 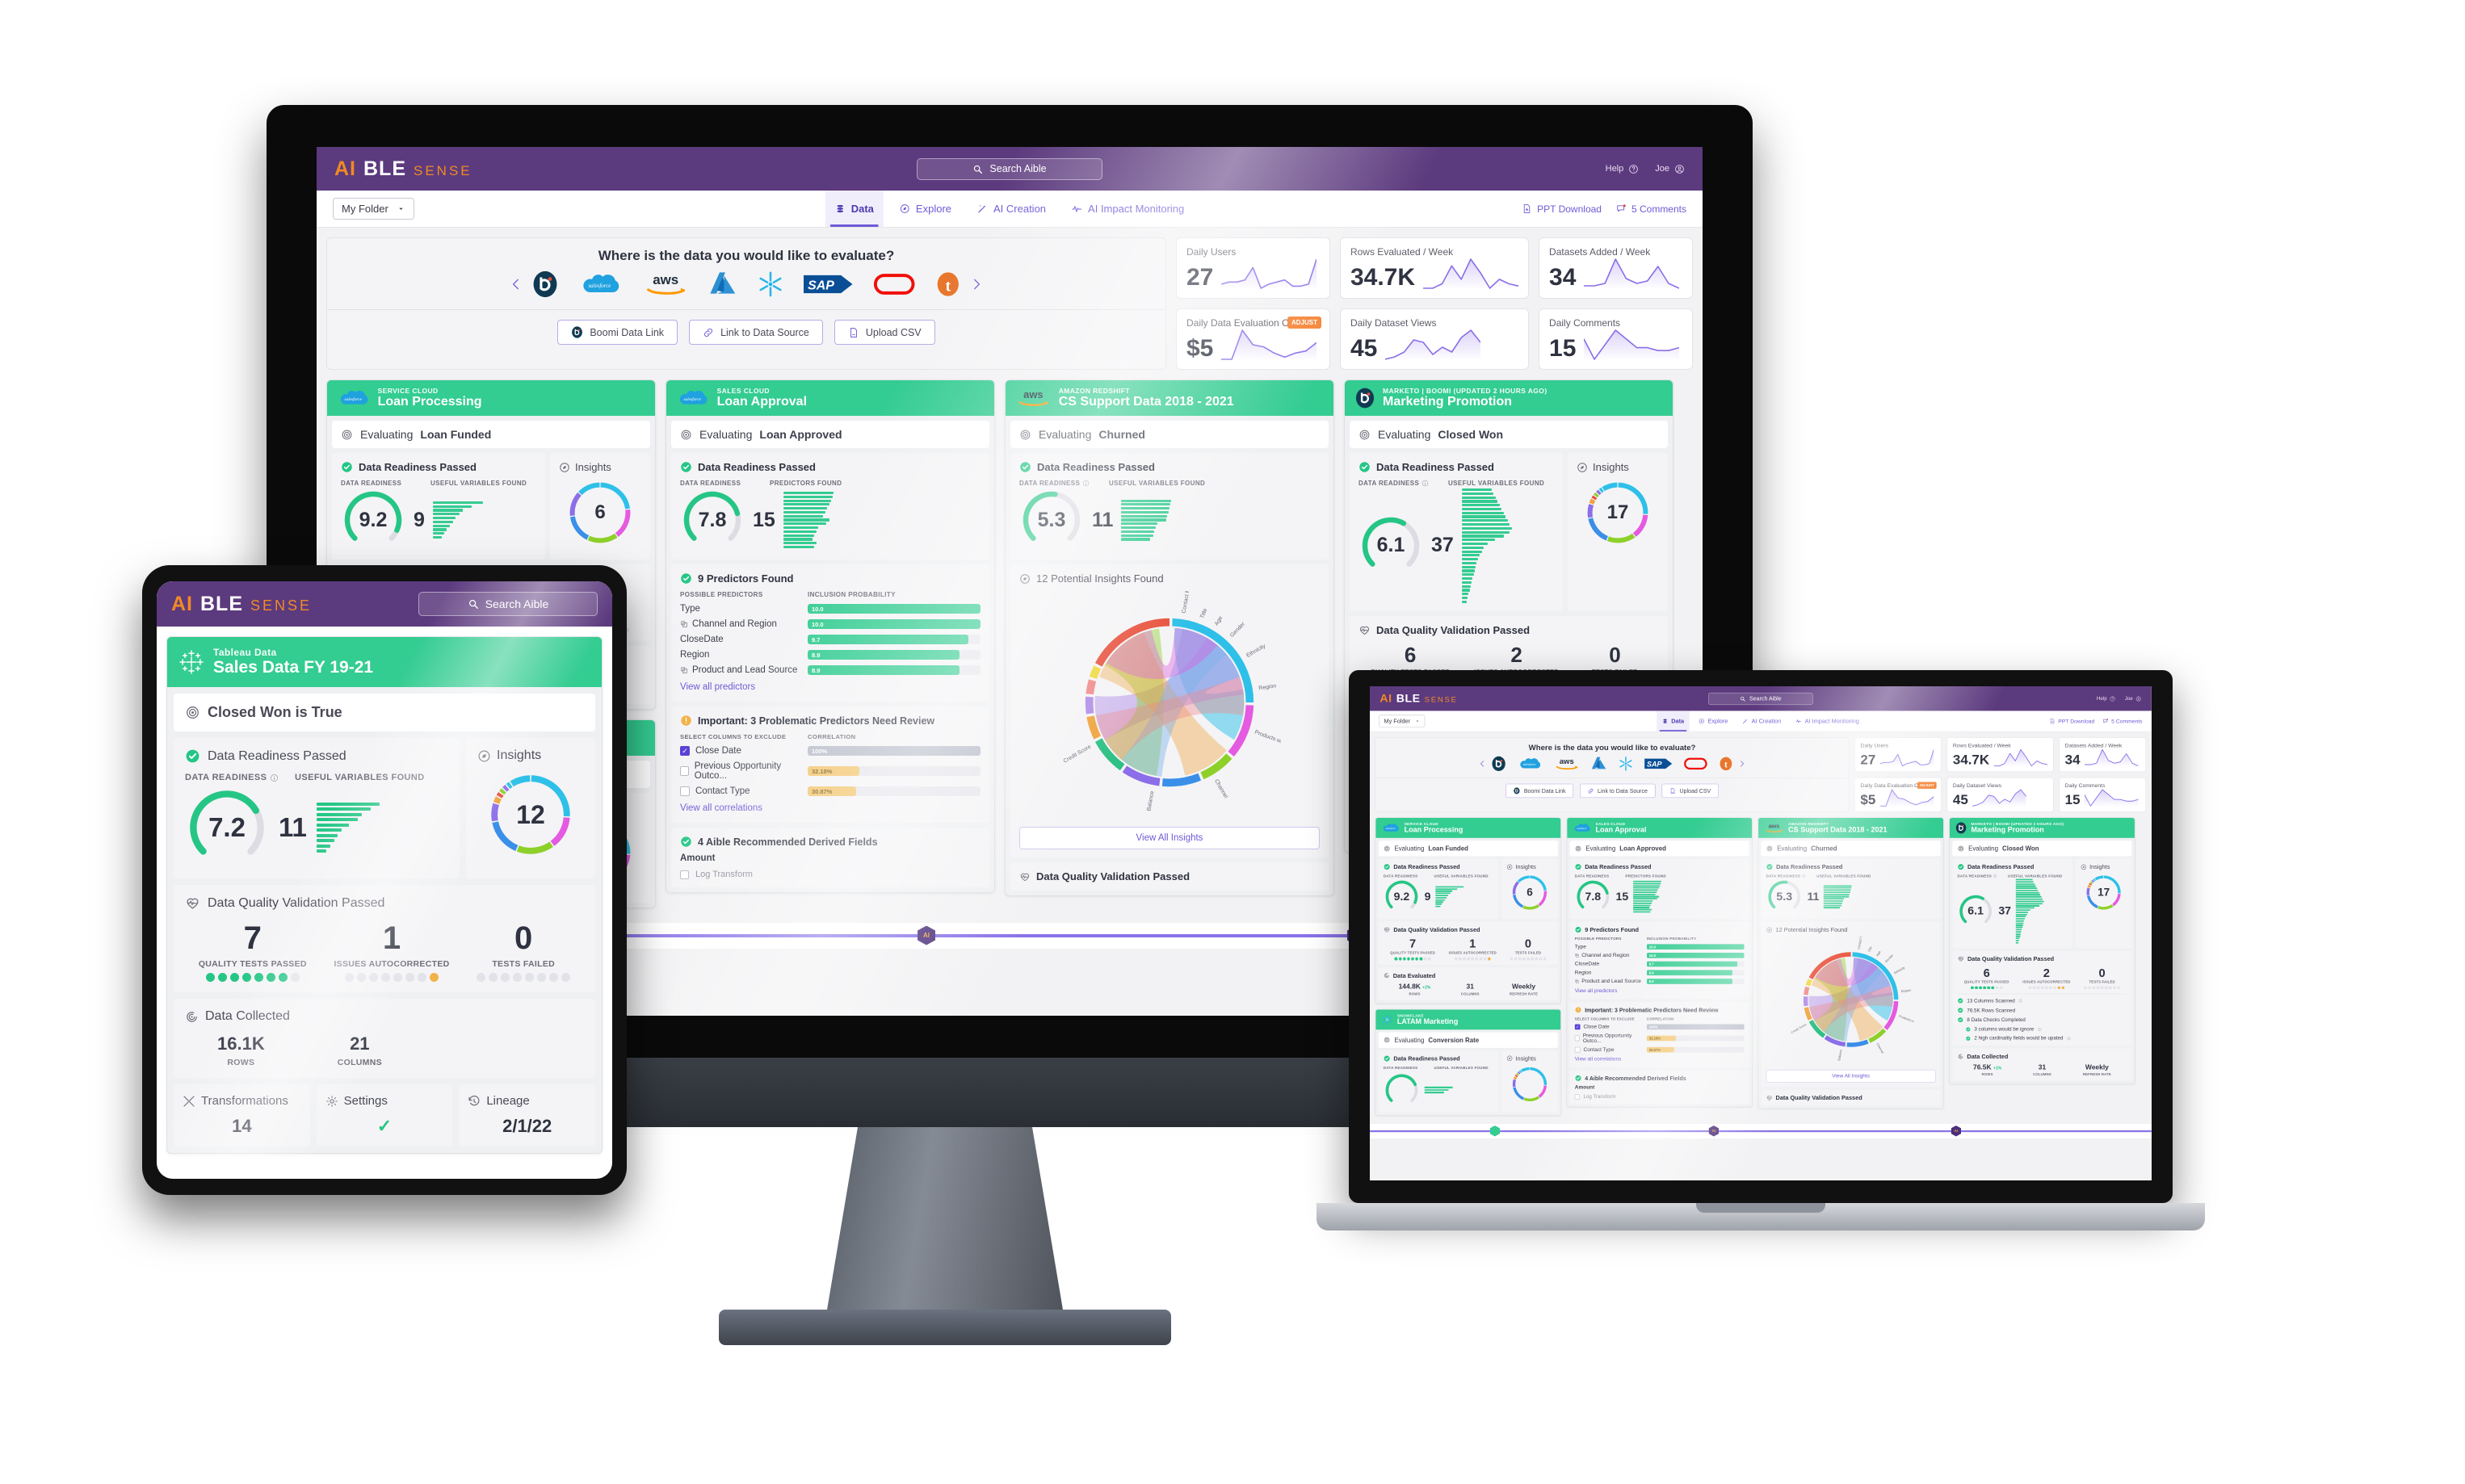 I want to click on footer-tab-lineage: Lineage 2/1/22, so click(x=527, y=1115).